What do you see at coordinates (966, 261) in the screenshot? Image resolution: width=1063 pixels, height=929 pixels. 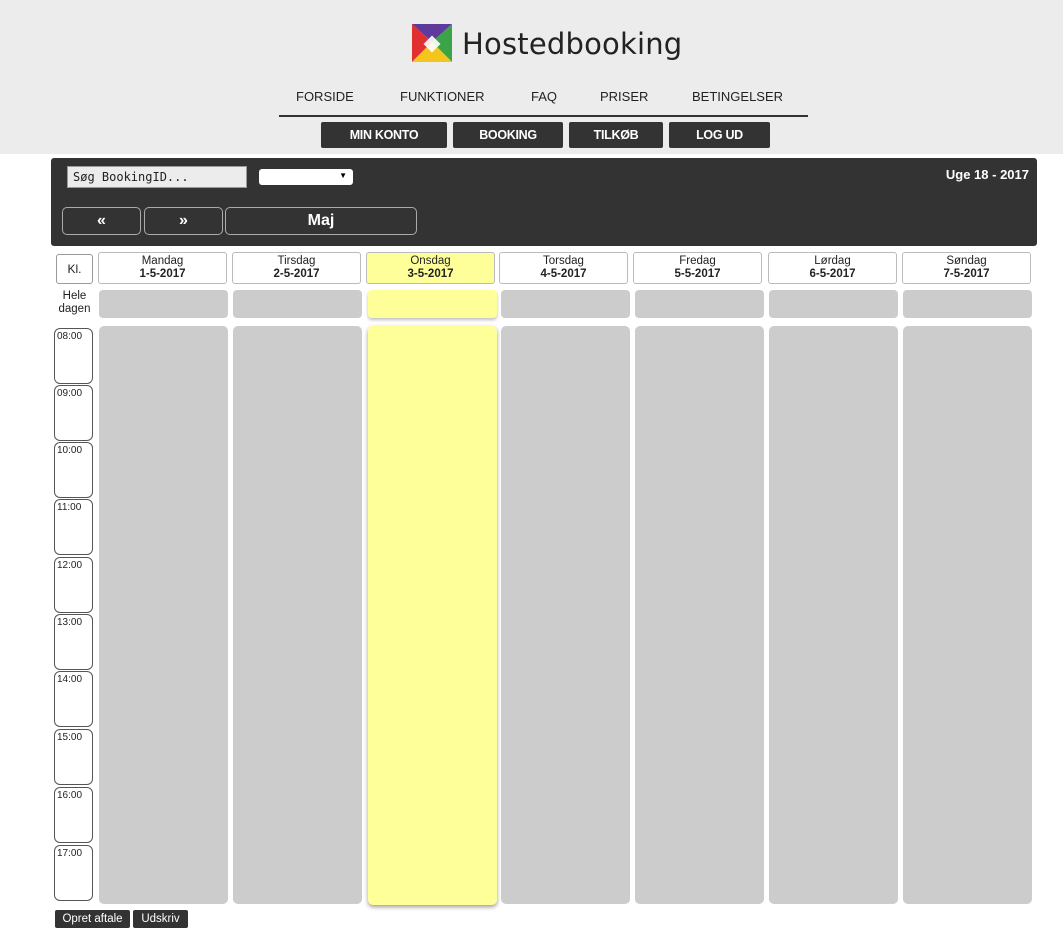 I see `day-name: Søndag` at bounding box center [966, 261].